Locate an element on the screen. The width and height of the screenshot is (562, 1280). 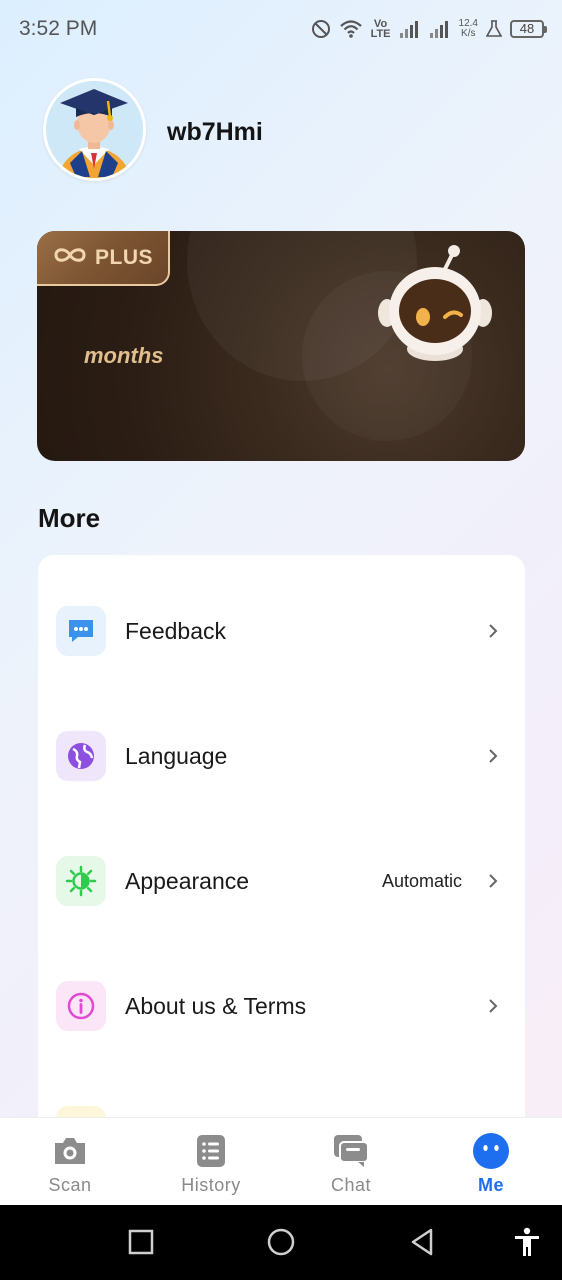
volte-indicator: Vo LTE is located at coordinates (380, 29).